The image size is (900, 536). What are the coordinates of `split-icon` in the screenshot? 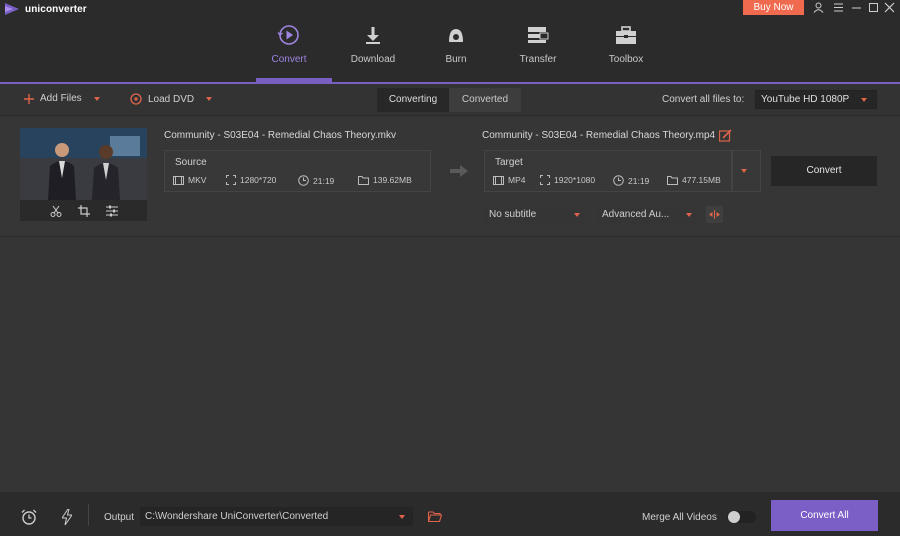 It's located at (714, 214).